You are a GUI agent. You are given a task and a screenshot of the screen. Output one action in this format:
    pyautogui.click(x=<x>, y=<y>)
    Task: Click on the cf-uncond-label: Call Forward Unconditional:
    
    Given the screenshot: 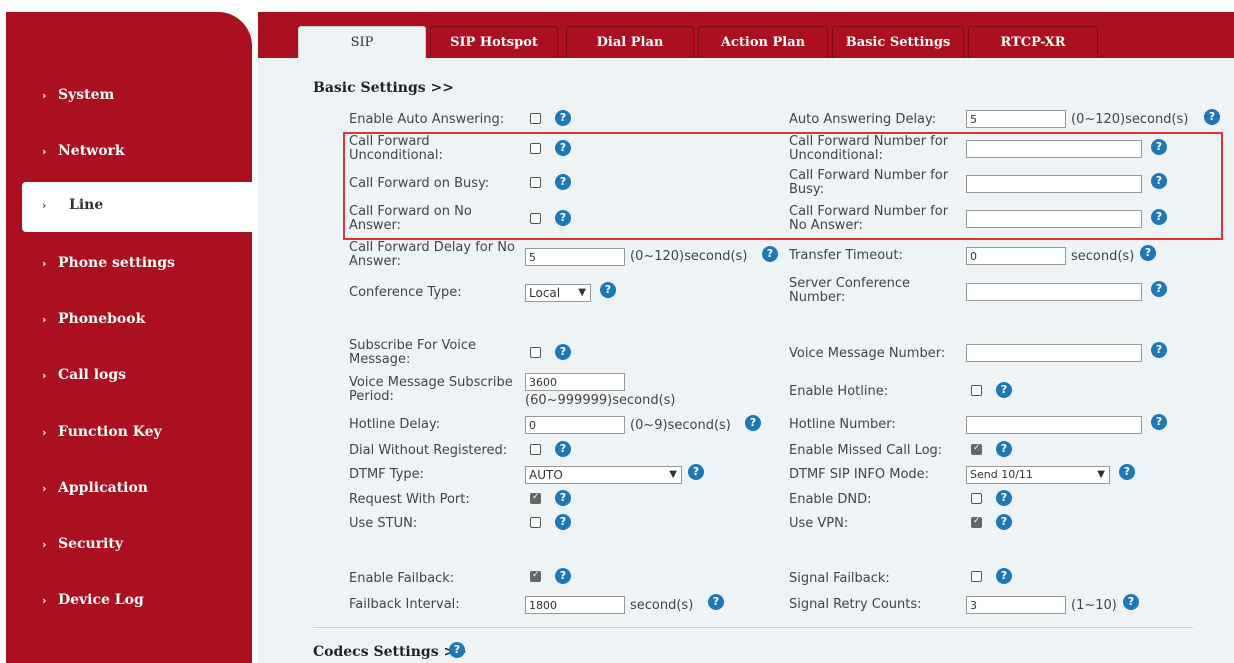 What is the action you would take?
    pyautogui.click(x=396, y=148)
    